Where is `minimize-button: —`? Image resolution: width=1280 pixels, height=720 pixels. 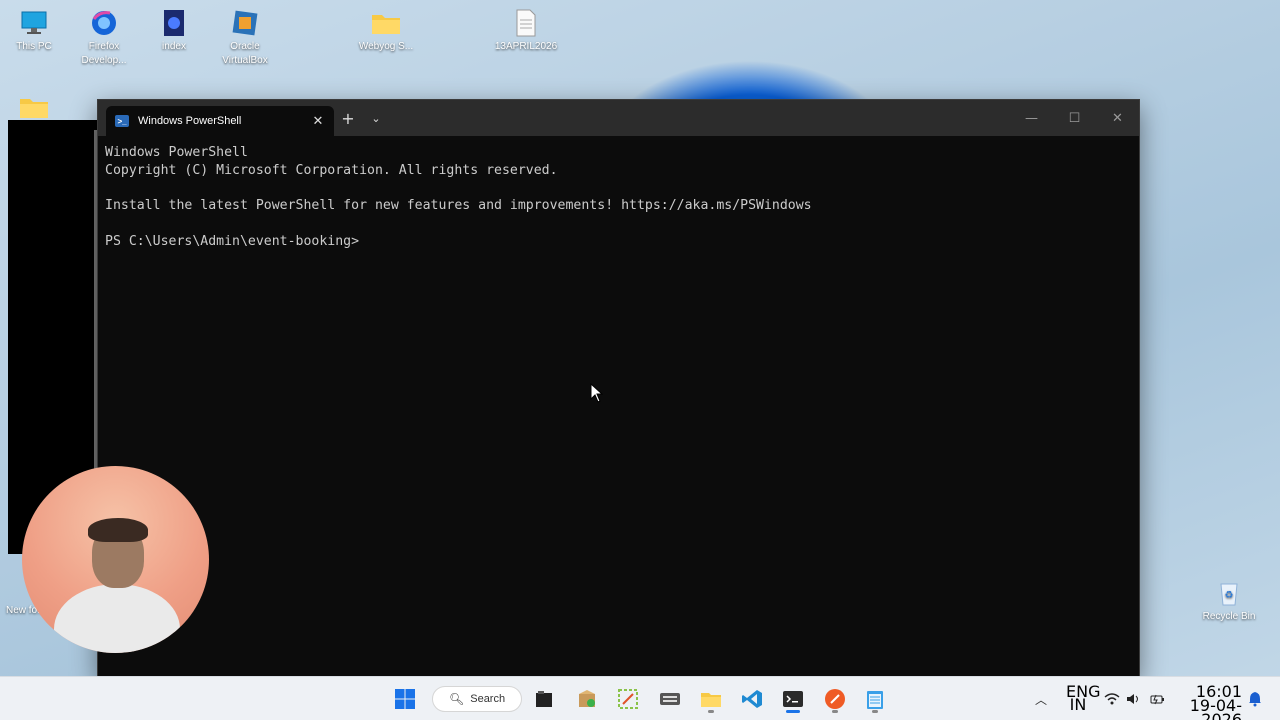
minimize-button: — is located at coordinates (1031, 118).